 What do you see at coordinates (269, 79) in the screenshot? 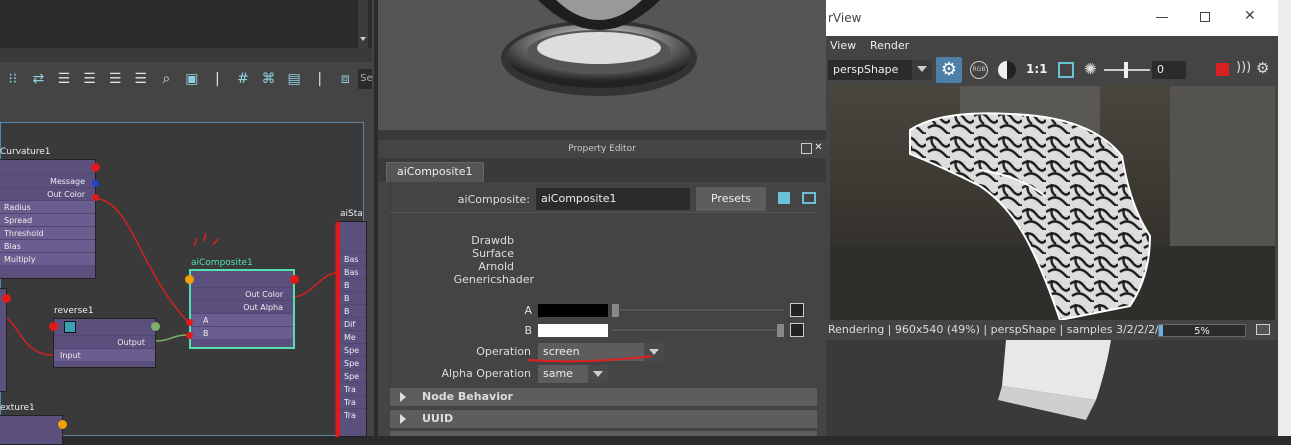
I see `snap-icon: ⌘` at bounding box center [269, 79].